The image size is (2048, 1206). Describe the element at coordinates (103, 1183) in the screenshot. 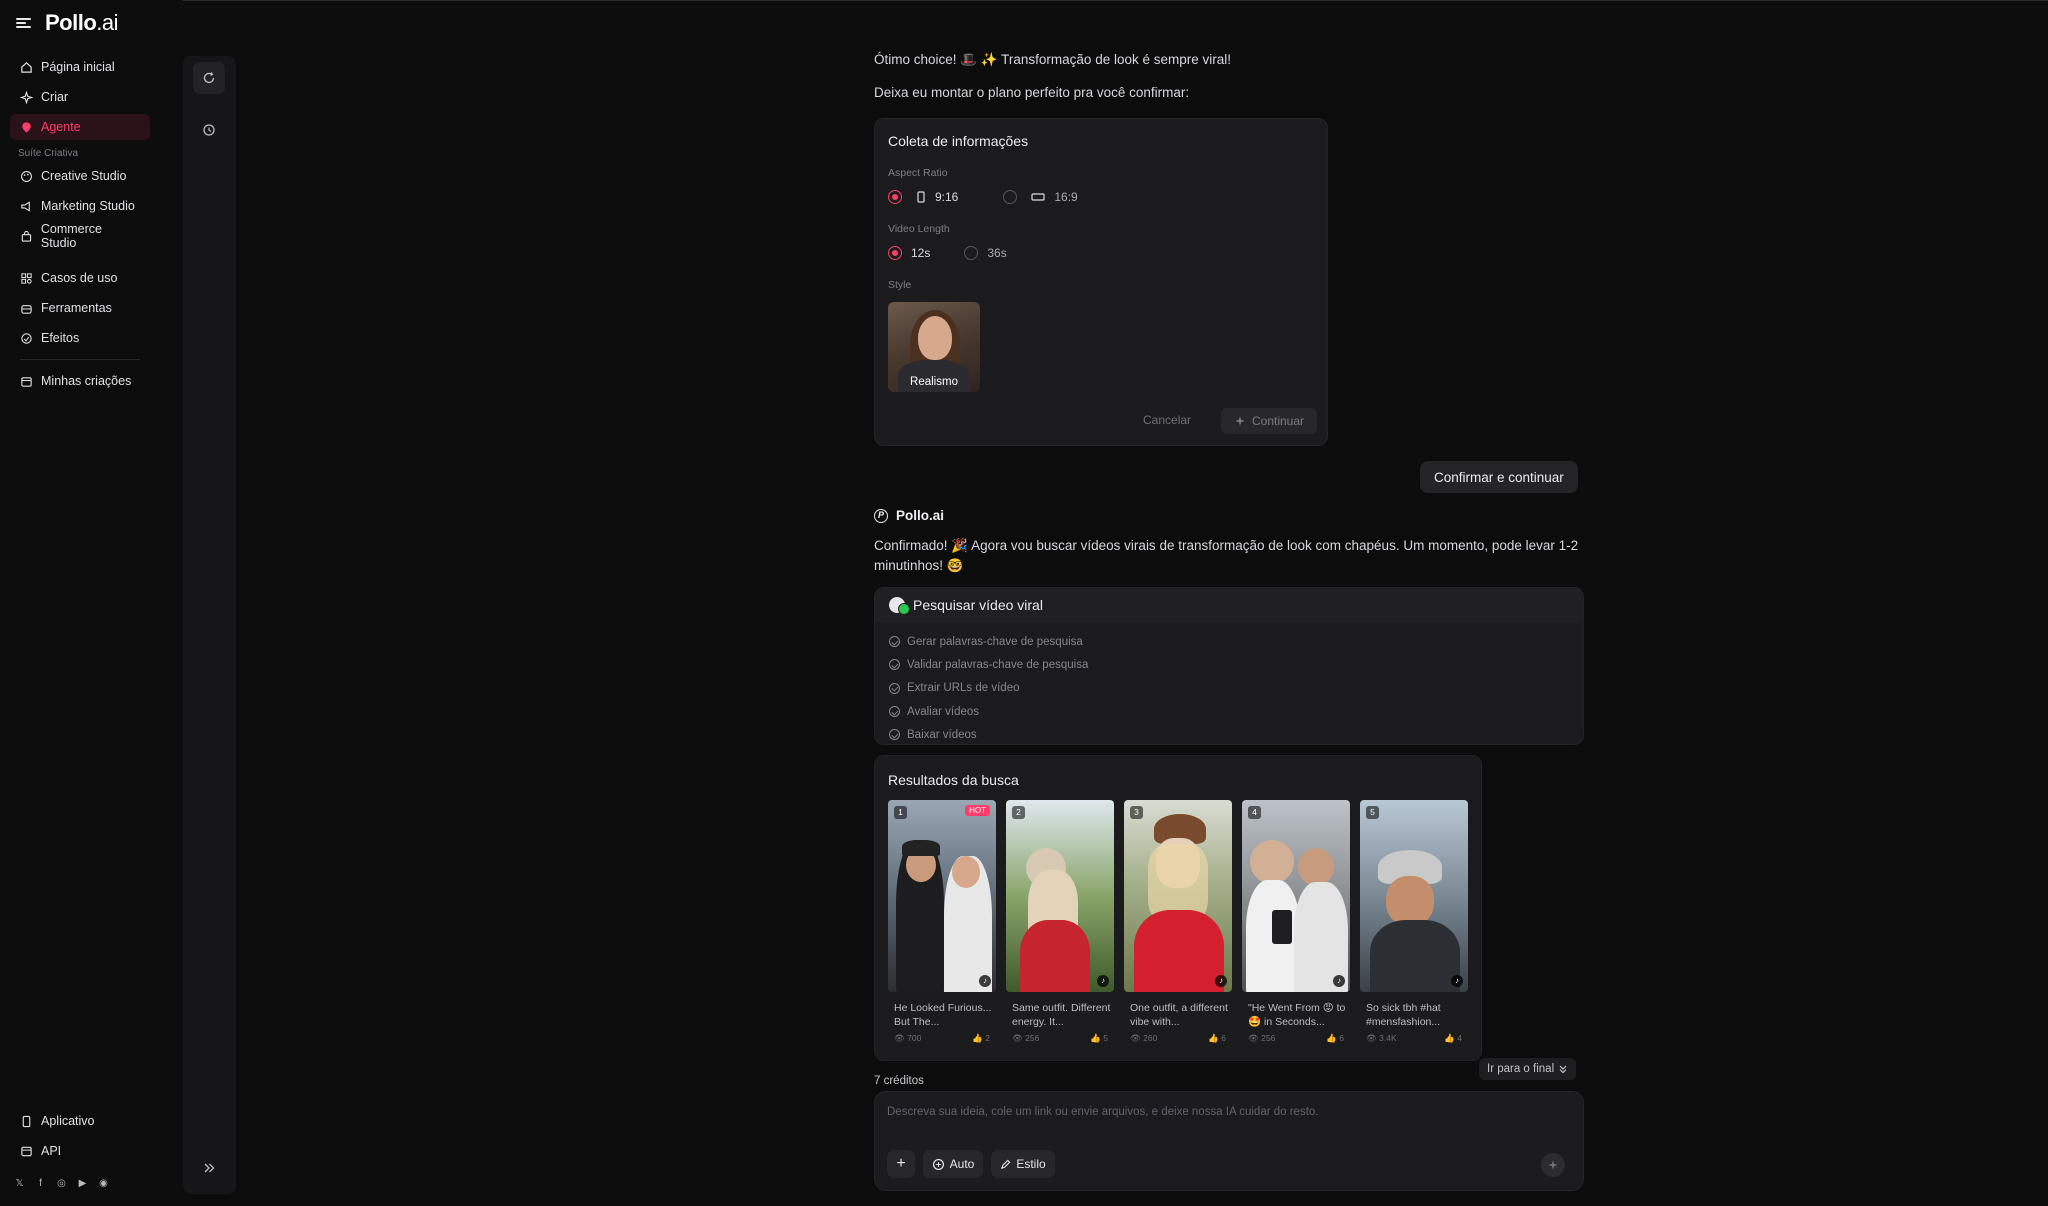

I see `discord-icon: ◉` at that location.